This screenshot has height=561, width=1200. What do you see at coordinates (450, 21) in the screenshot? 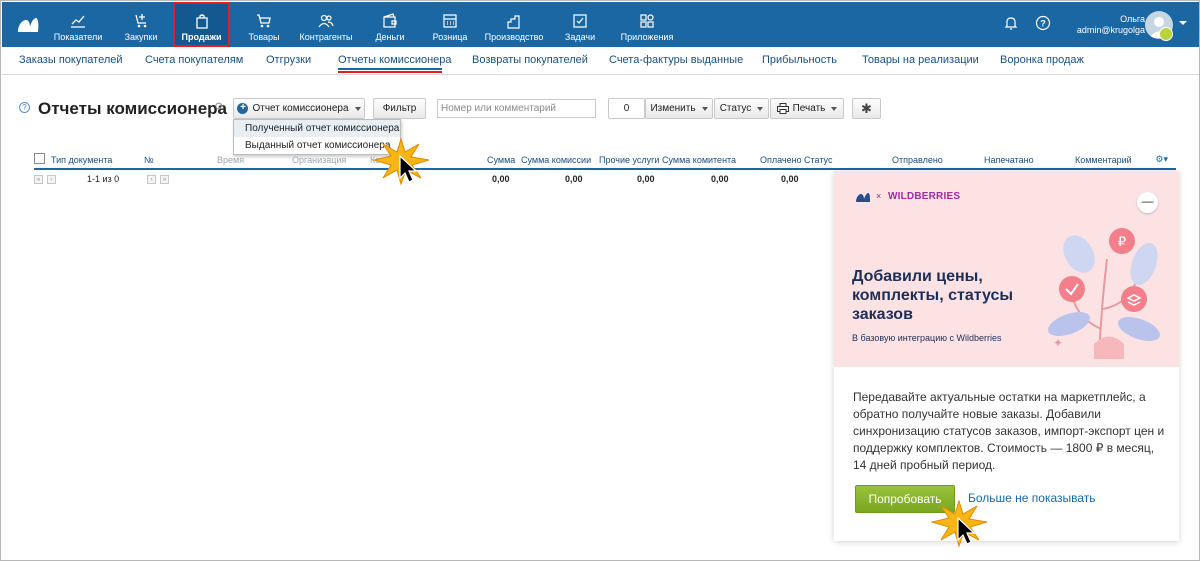
I see `register-icon` at bounding box center [450, 21].